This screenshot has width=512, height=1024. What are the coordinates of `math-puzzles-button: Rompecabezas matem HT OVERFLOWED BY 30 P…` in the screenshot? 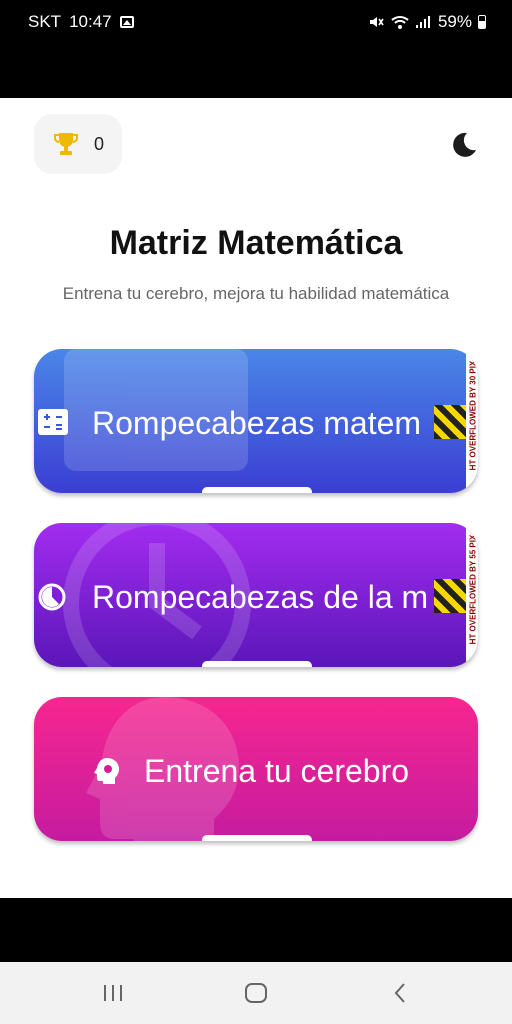 It's located at (256, 421).